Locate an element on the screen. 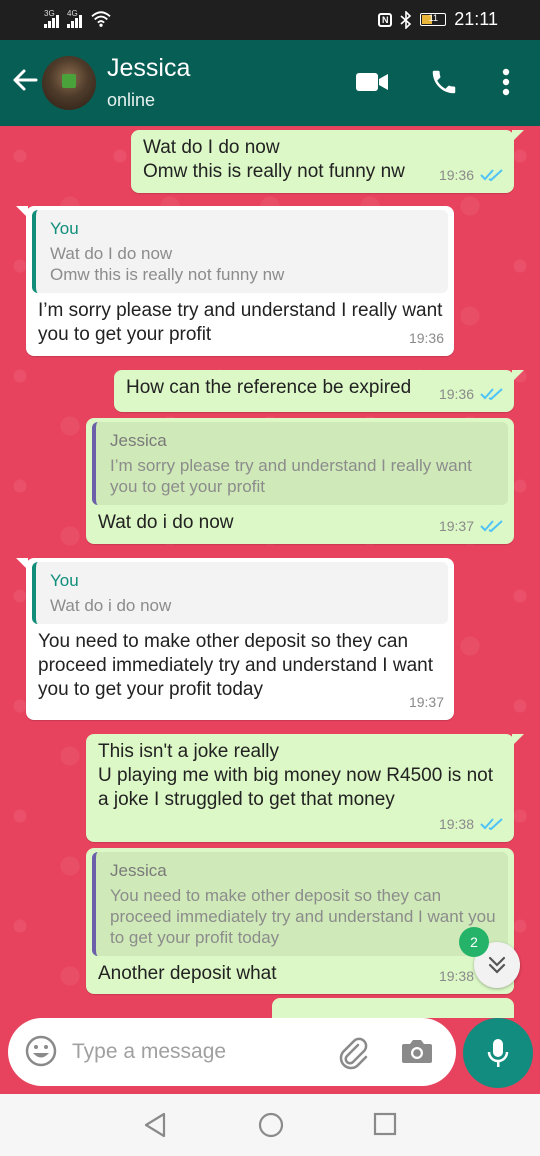 This screenshot has height=1156, width=540. attach-icon is located at coordinates (353, 1053).